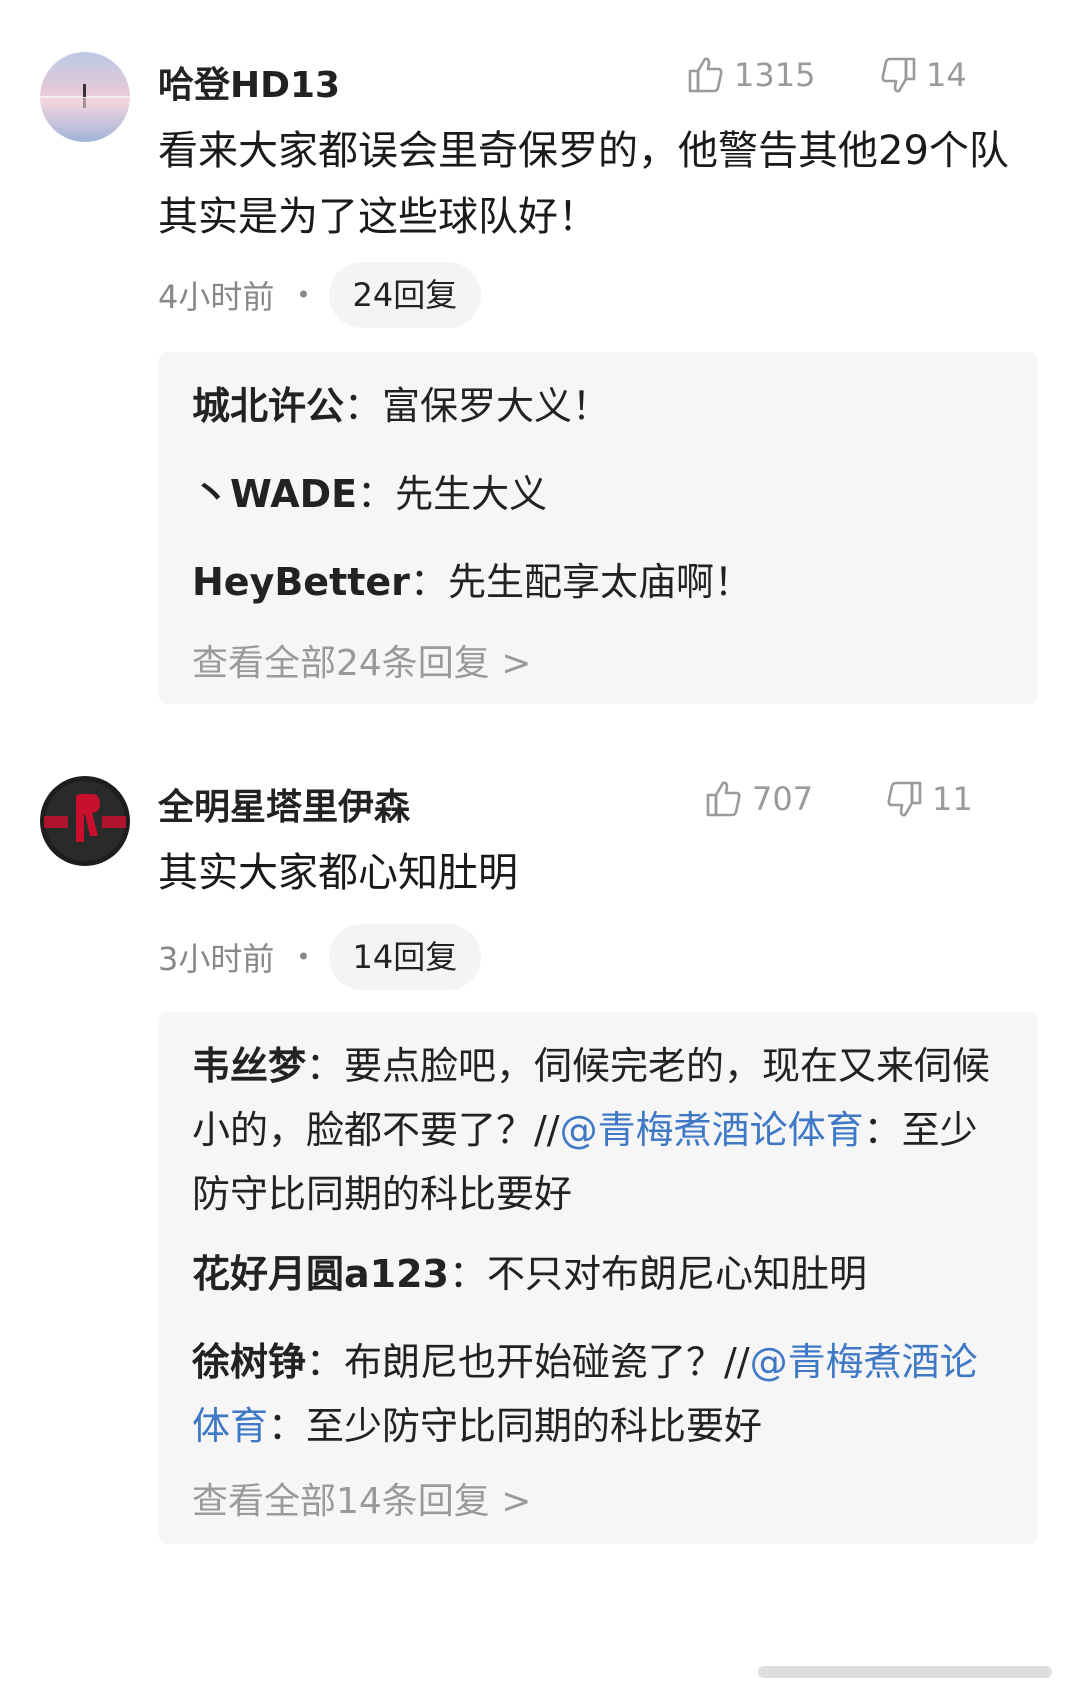  I want to click on reply-username: 丶WADE, so click(274, 494).